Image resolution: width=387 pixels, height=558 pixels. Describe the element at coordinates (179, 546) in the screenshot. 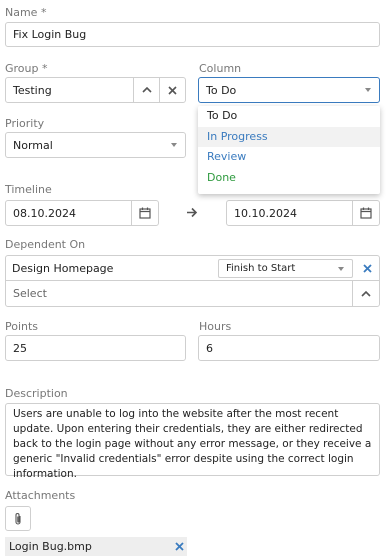

I see `remove-attachment-icon` at that location.